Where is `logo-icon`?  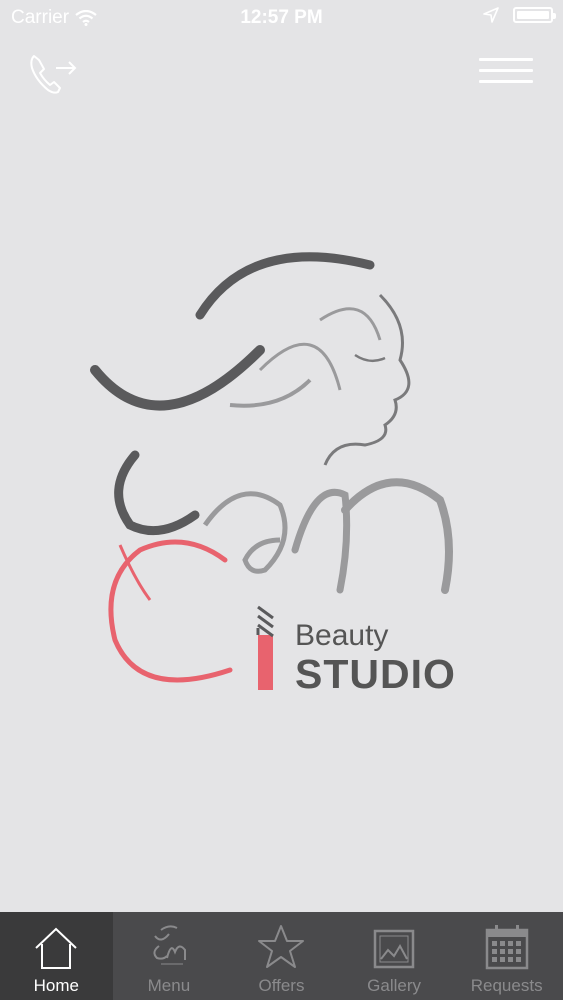
logo-icon is located at coordinates (169, 945).